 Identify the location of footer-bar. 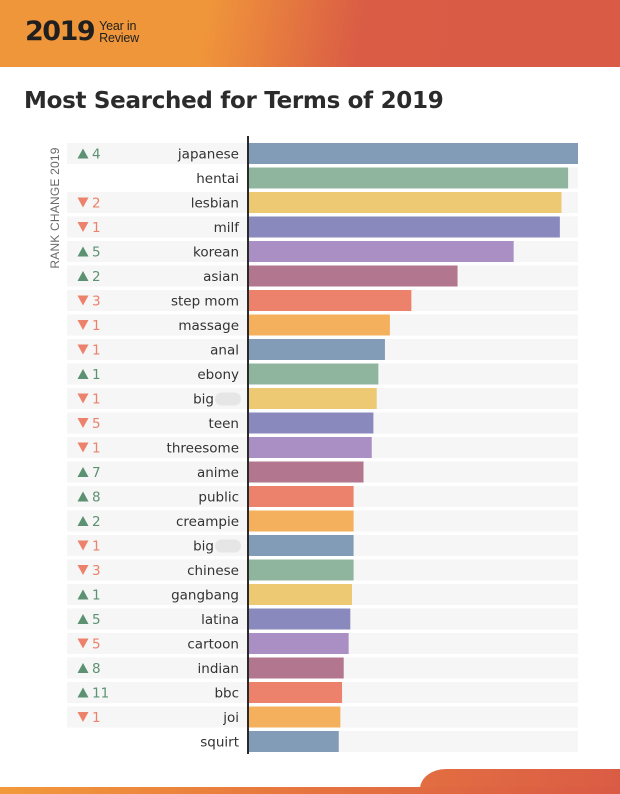
(310, 790).